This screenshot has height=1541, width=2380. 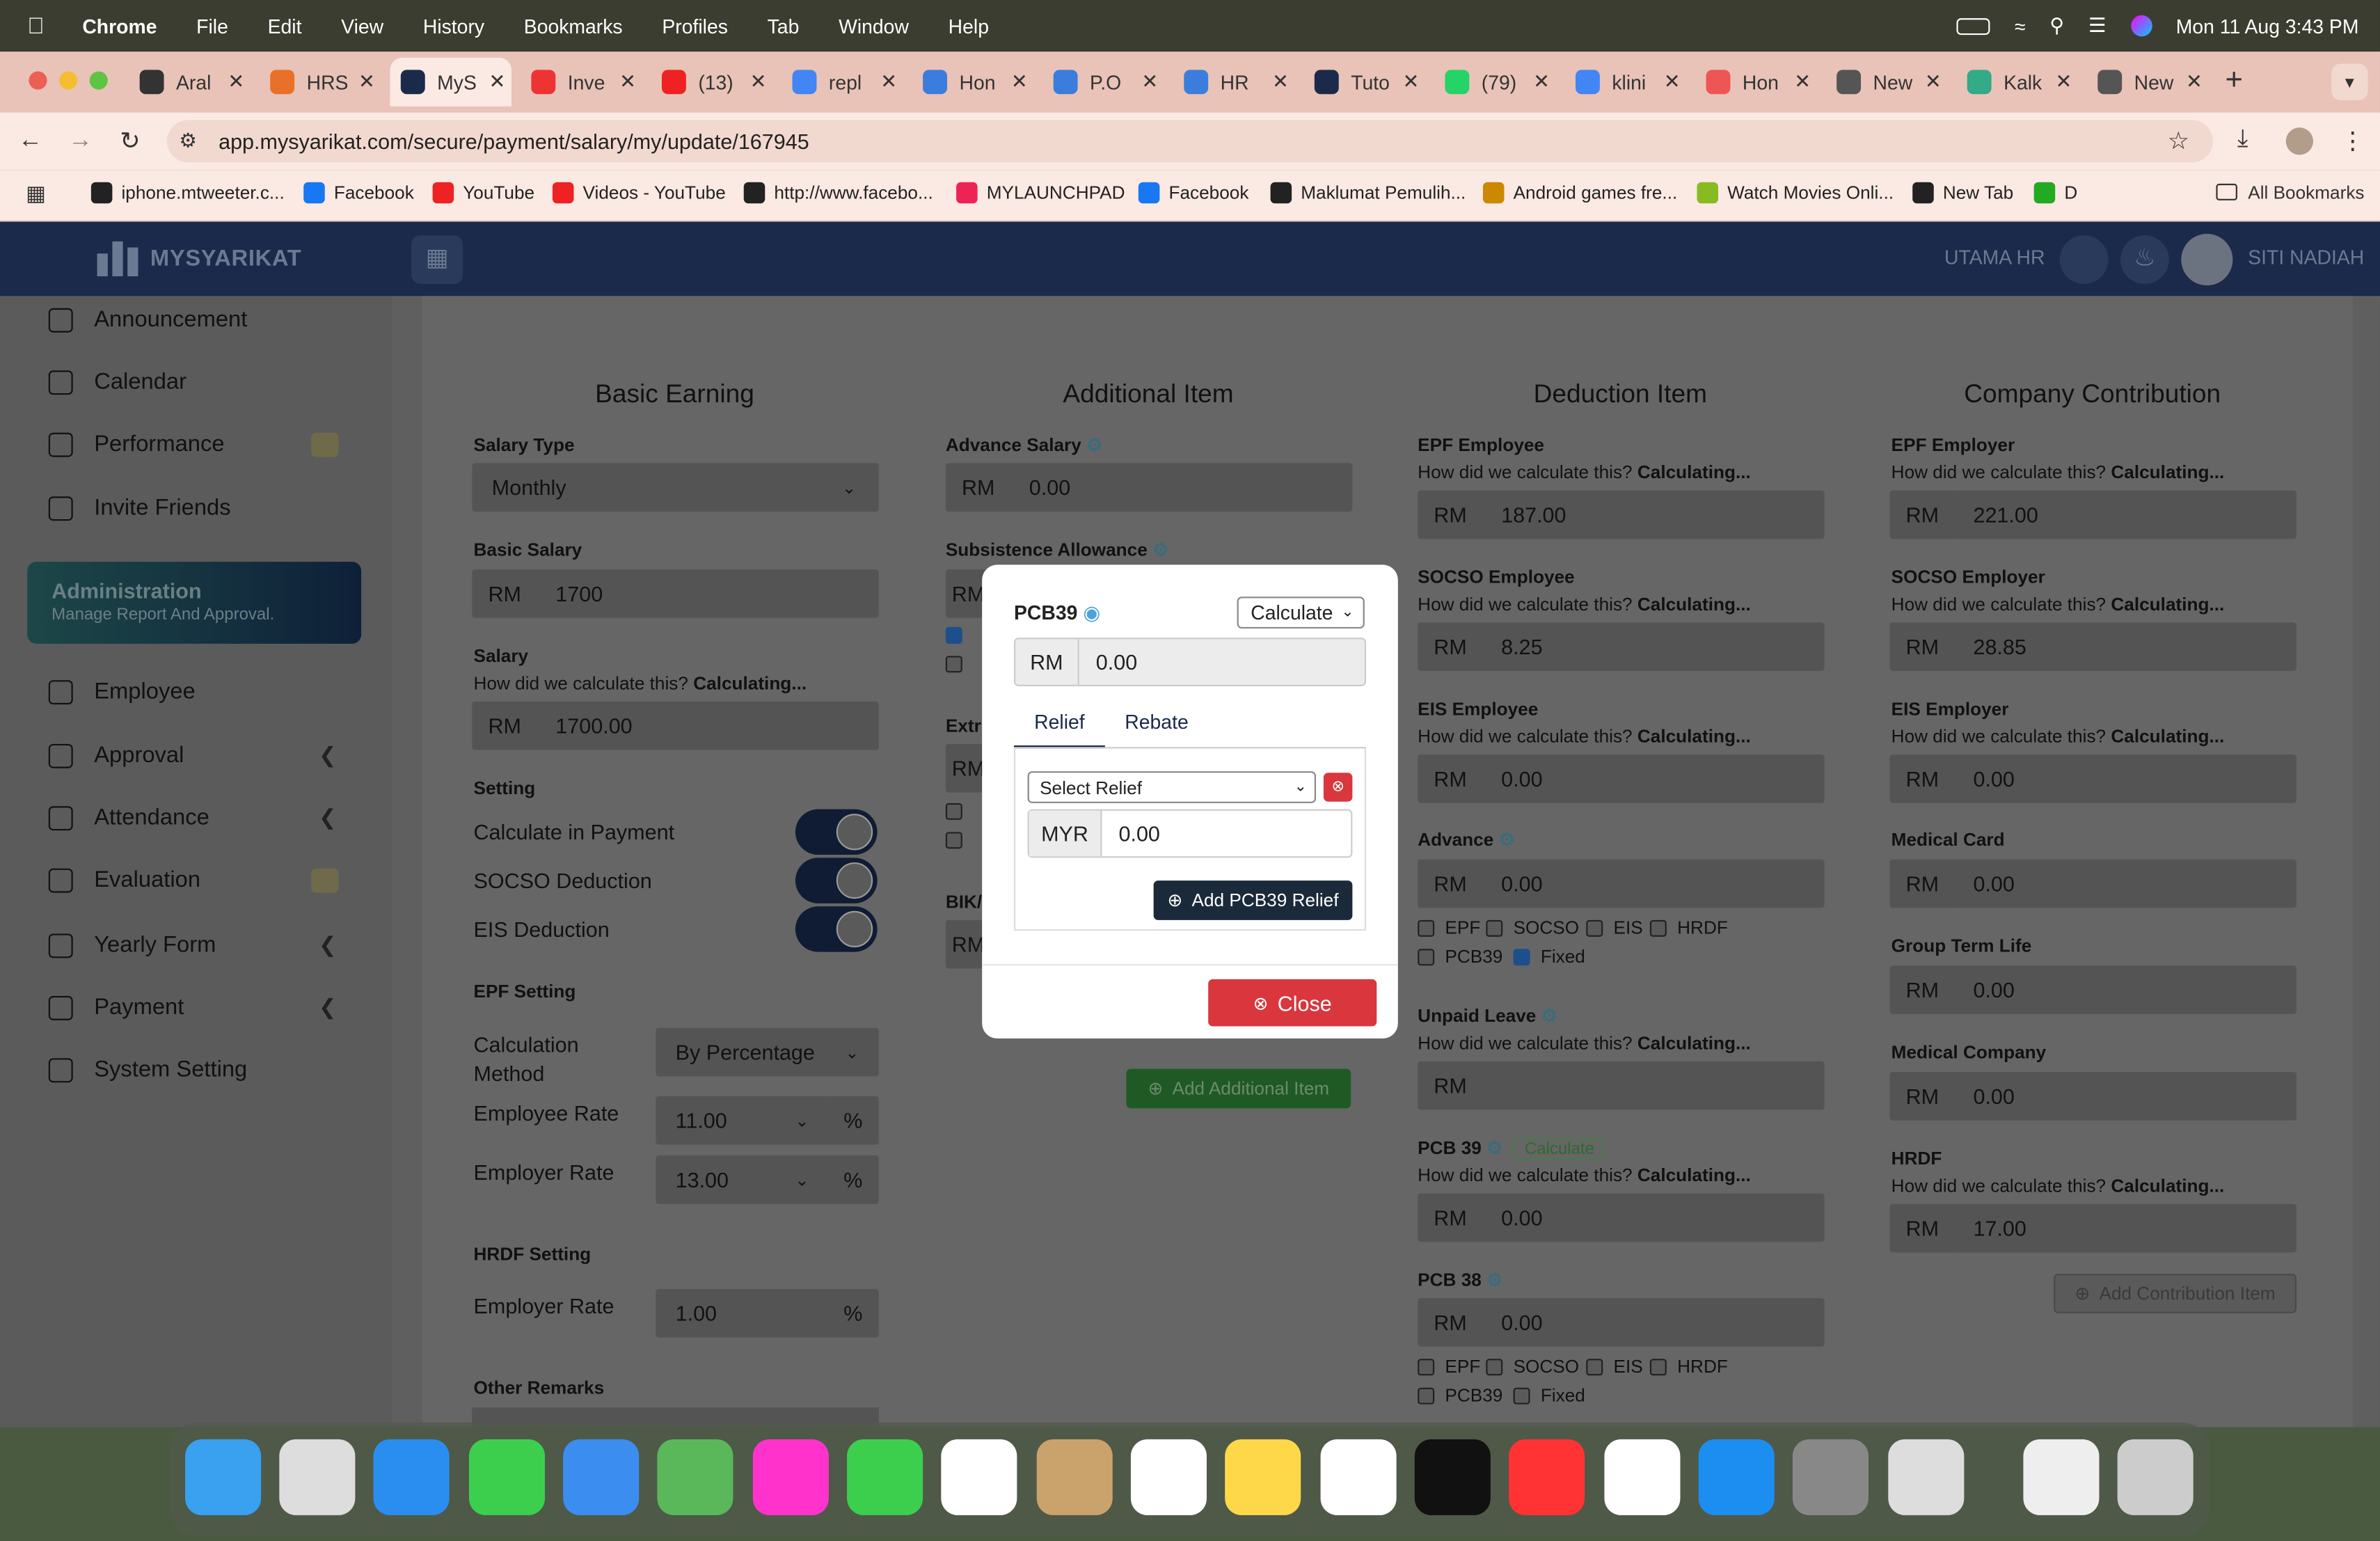 What do you see at coordinates (1688, 927) in the screenshot?
I see `advance-hrdf-checkbox: HRDF` at bounding box center [1688, 927].